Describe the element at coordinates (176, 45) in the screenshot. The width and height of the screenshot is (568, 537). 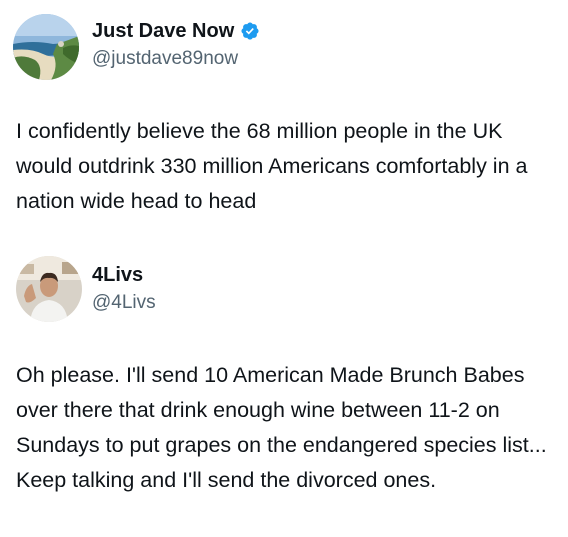
I see `author-names: Just Dave Now @justdave89now` at that location.